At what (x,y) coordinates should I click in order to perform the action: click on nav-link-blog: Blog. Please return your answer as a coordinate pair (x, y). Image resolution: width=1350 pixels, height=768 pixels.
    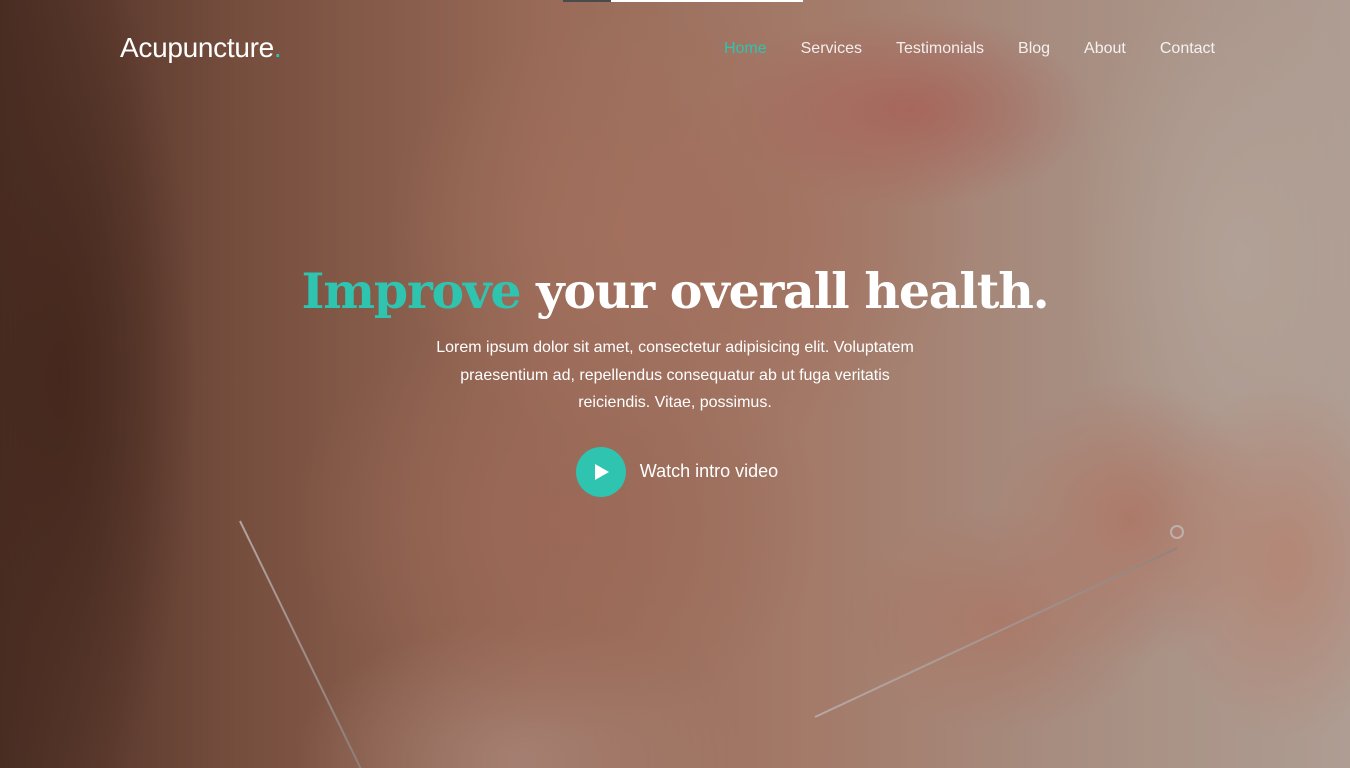
    Looking at the image, I should click on (1034, 48).